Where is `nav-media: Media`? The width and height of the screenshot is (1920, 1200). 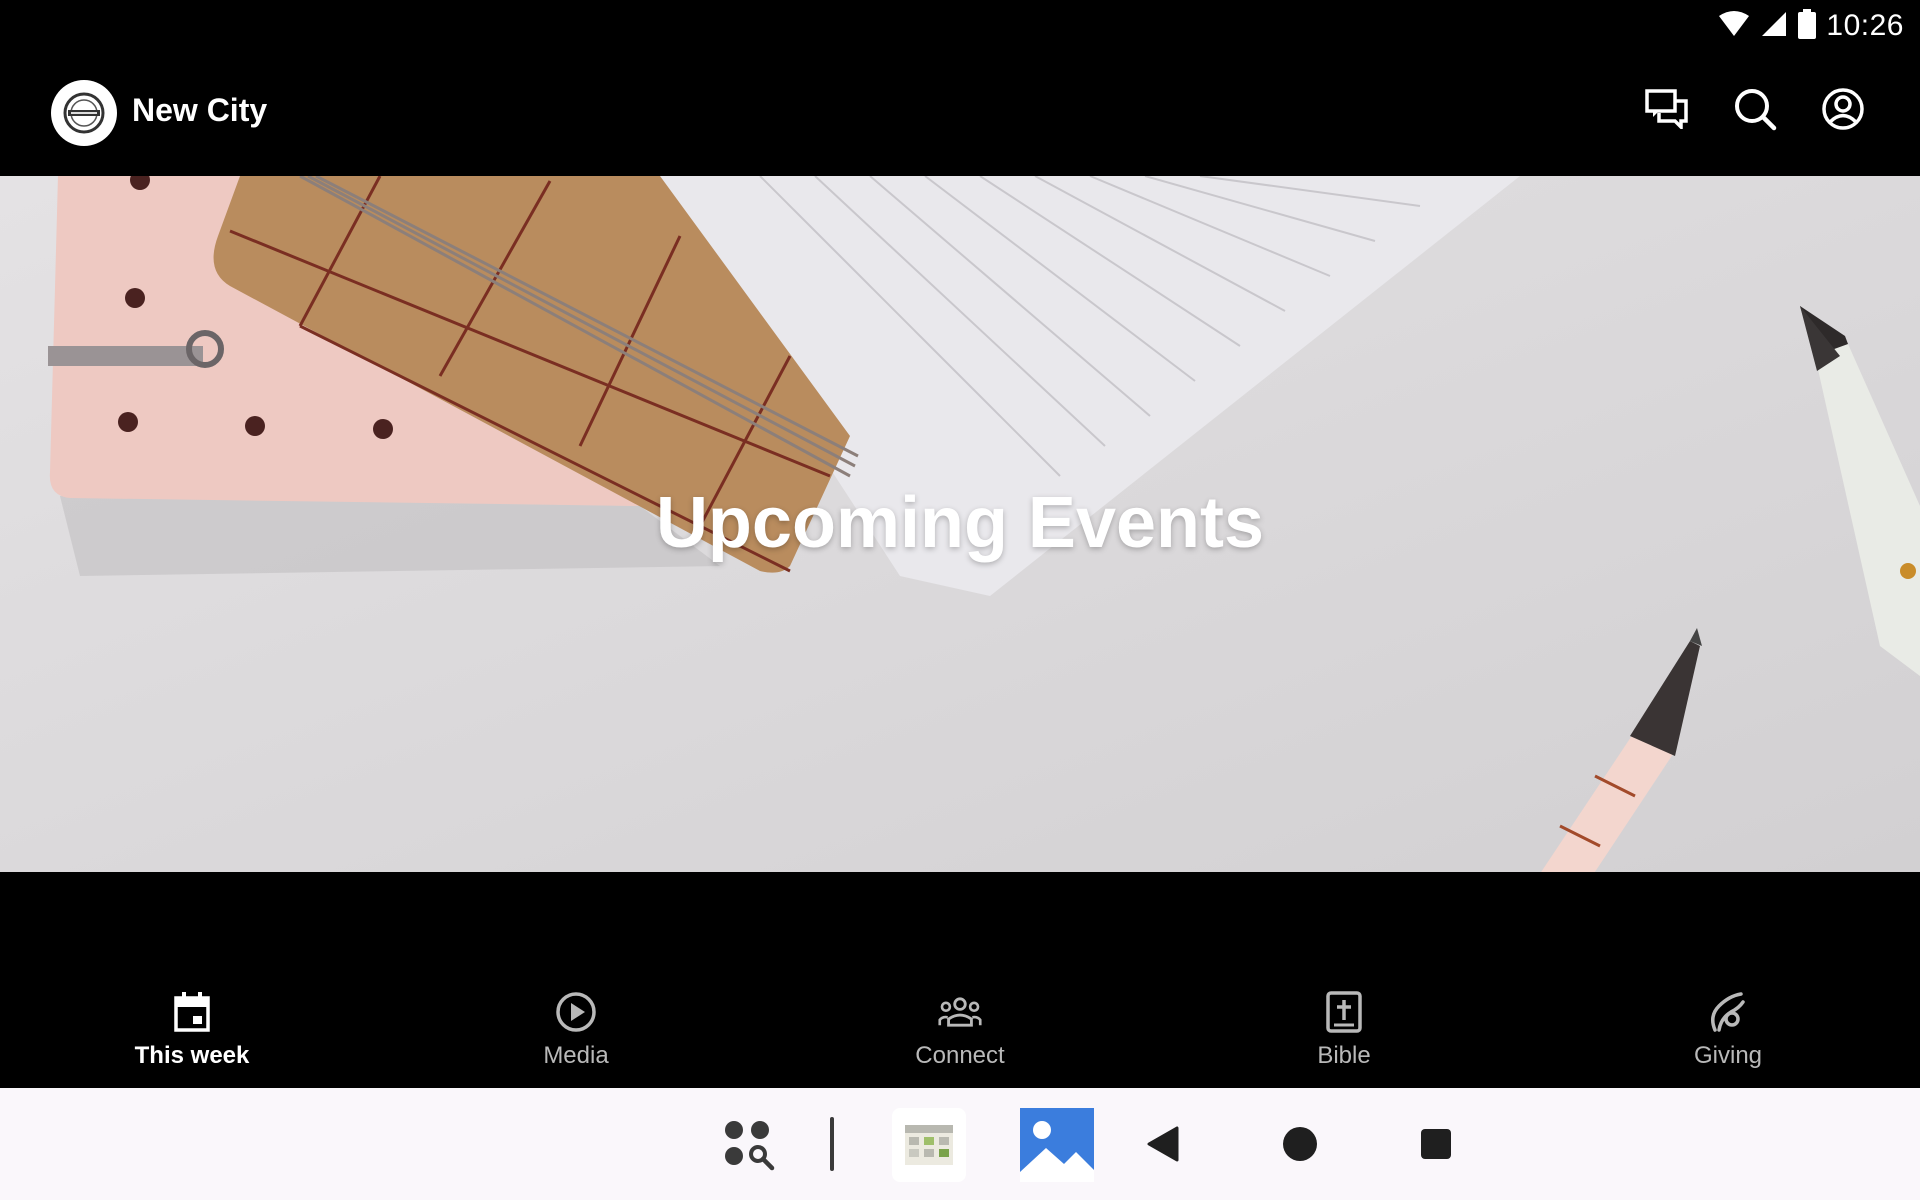 nav-media: Media is located at coordinates (576, 1024).